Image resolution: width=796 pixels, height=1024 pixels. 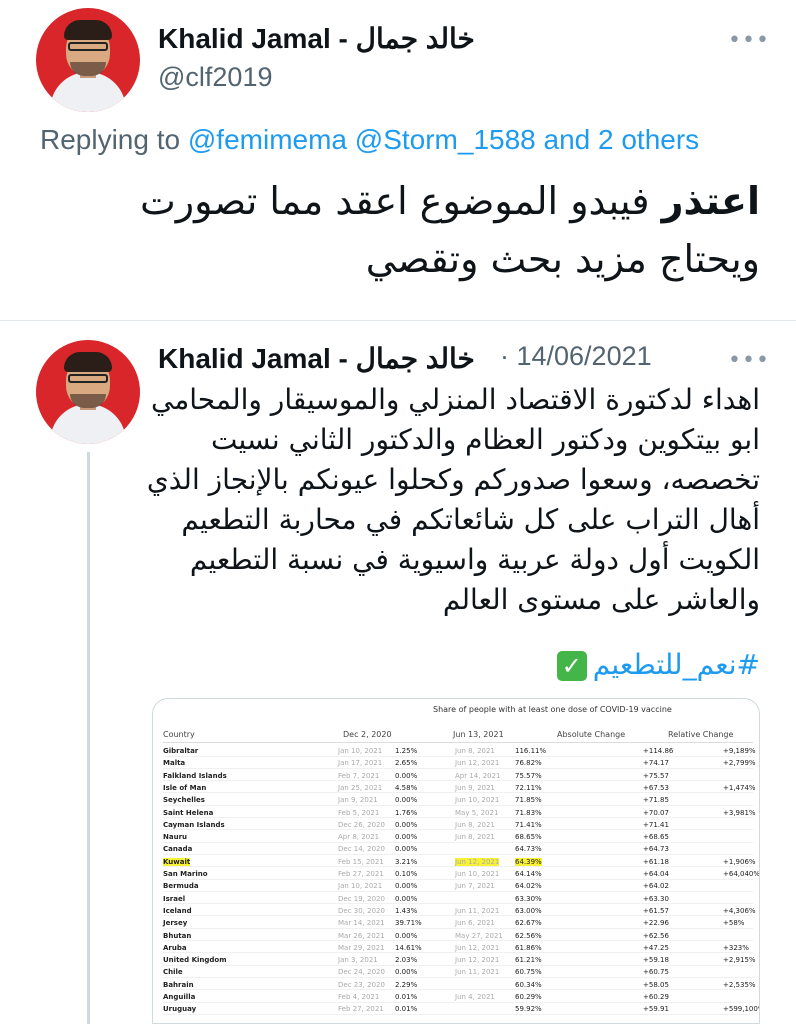 I want to click on table-cell-rc: +1,474%, so click(x=739, y=787).